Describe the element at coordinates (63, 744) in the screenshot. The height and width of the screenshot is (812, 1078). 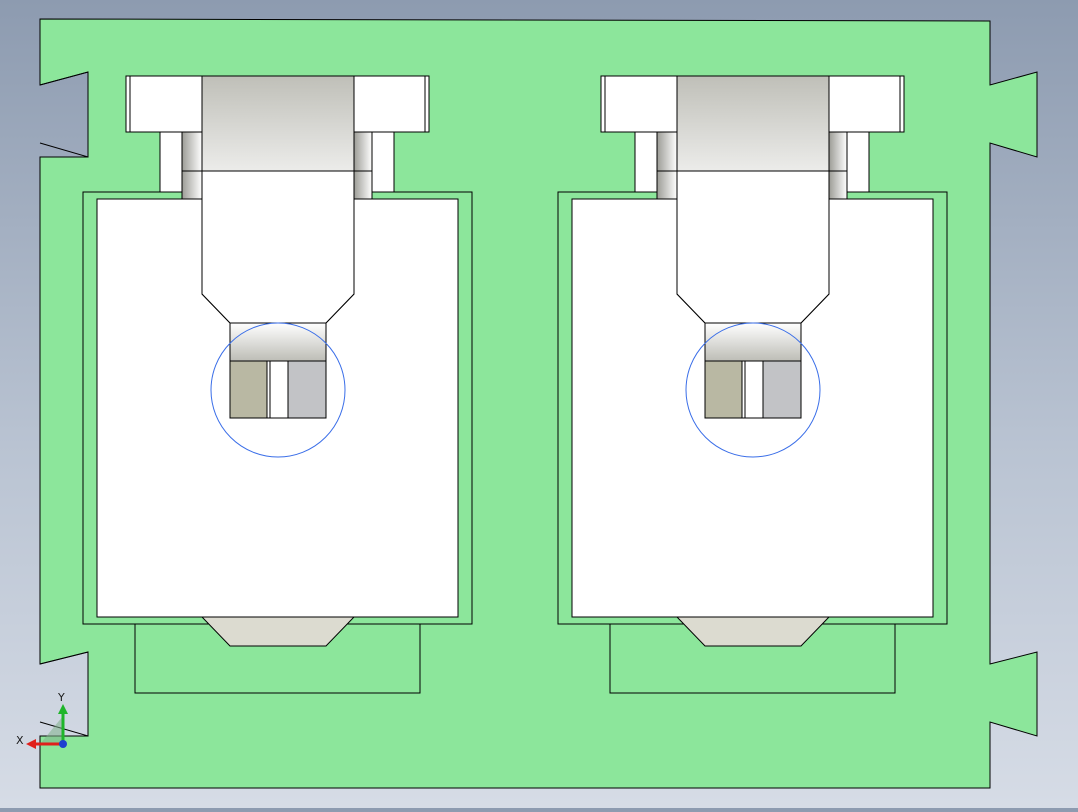
I see `z-axis-icon` at that location.